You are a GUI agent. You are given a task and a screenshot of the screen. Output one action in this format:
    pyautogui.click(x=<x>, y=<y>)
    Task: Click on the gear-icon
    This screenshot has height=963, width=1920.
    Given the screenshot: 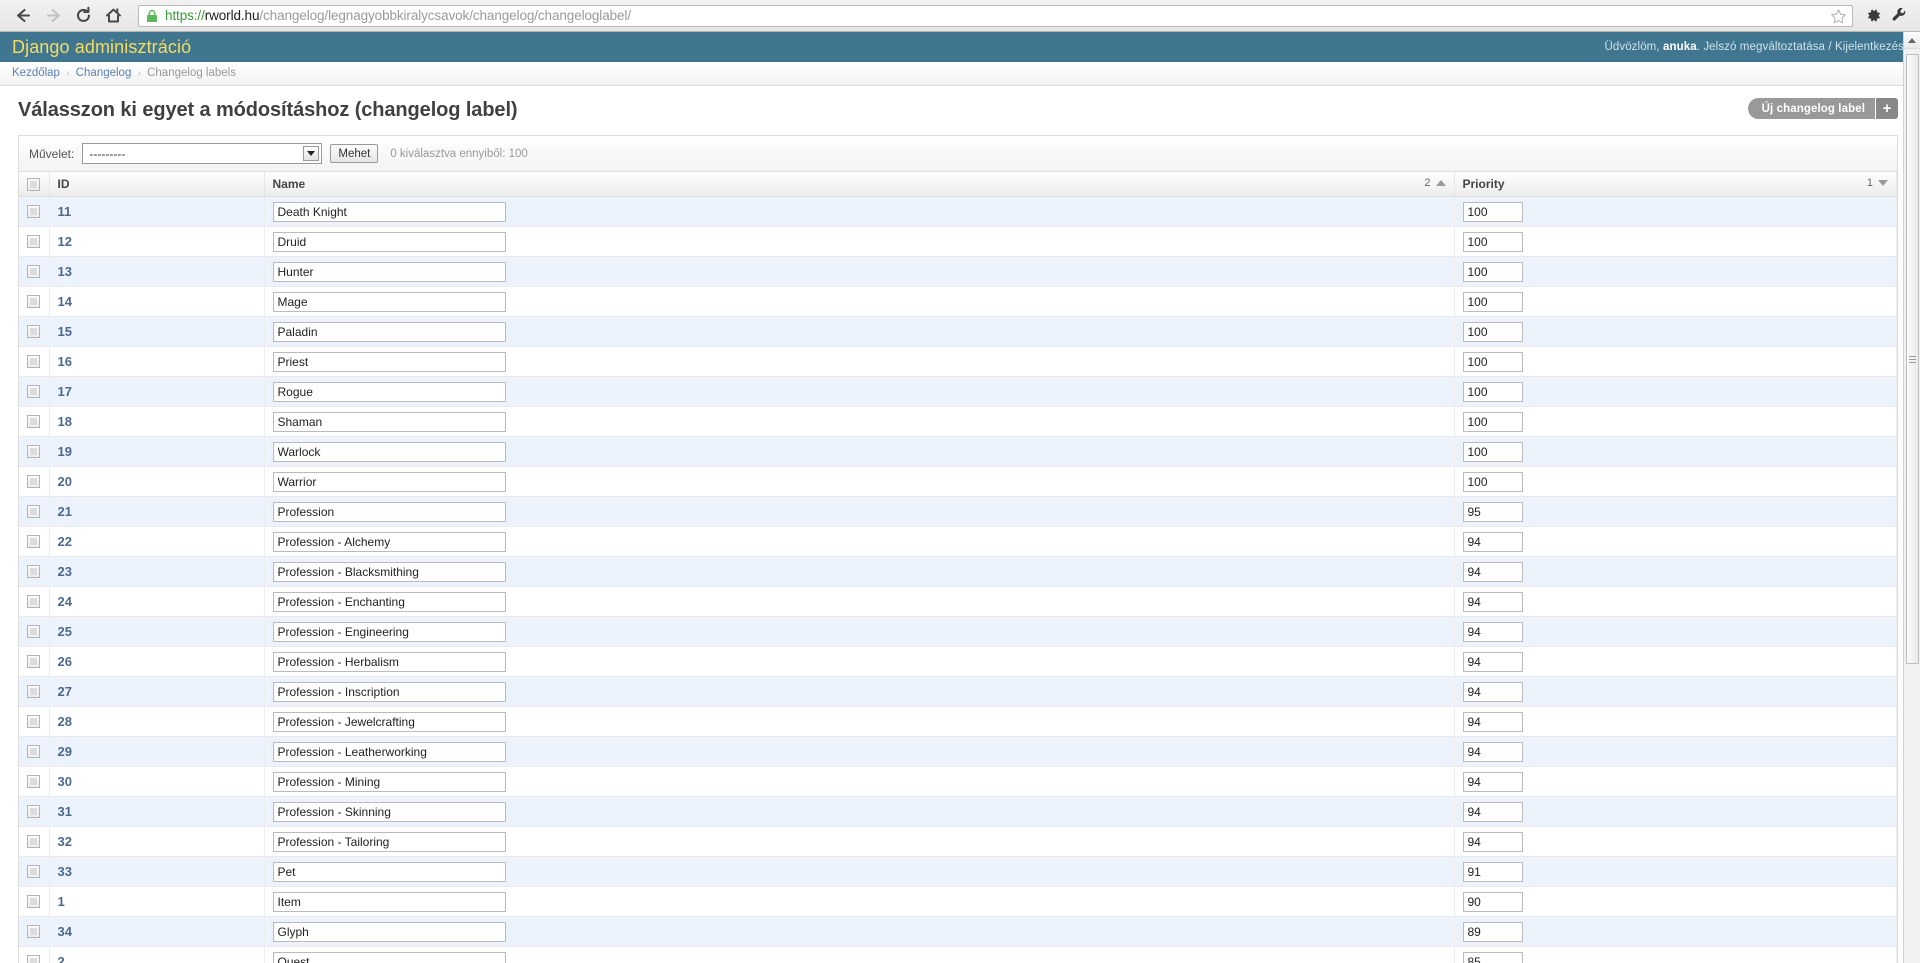 What is the action you would take?
    pyautogui.click(x=1873, y=16)
    